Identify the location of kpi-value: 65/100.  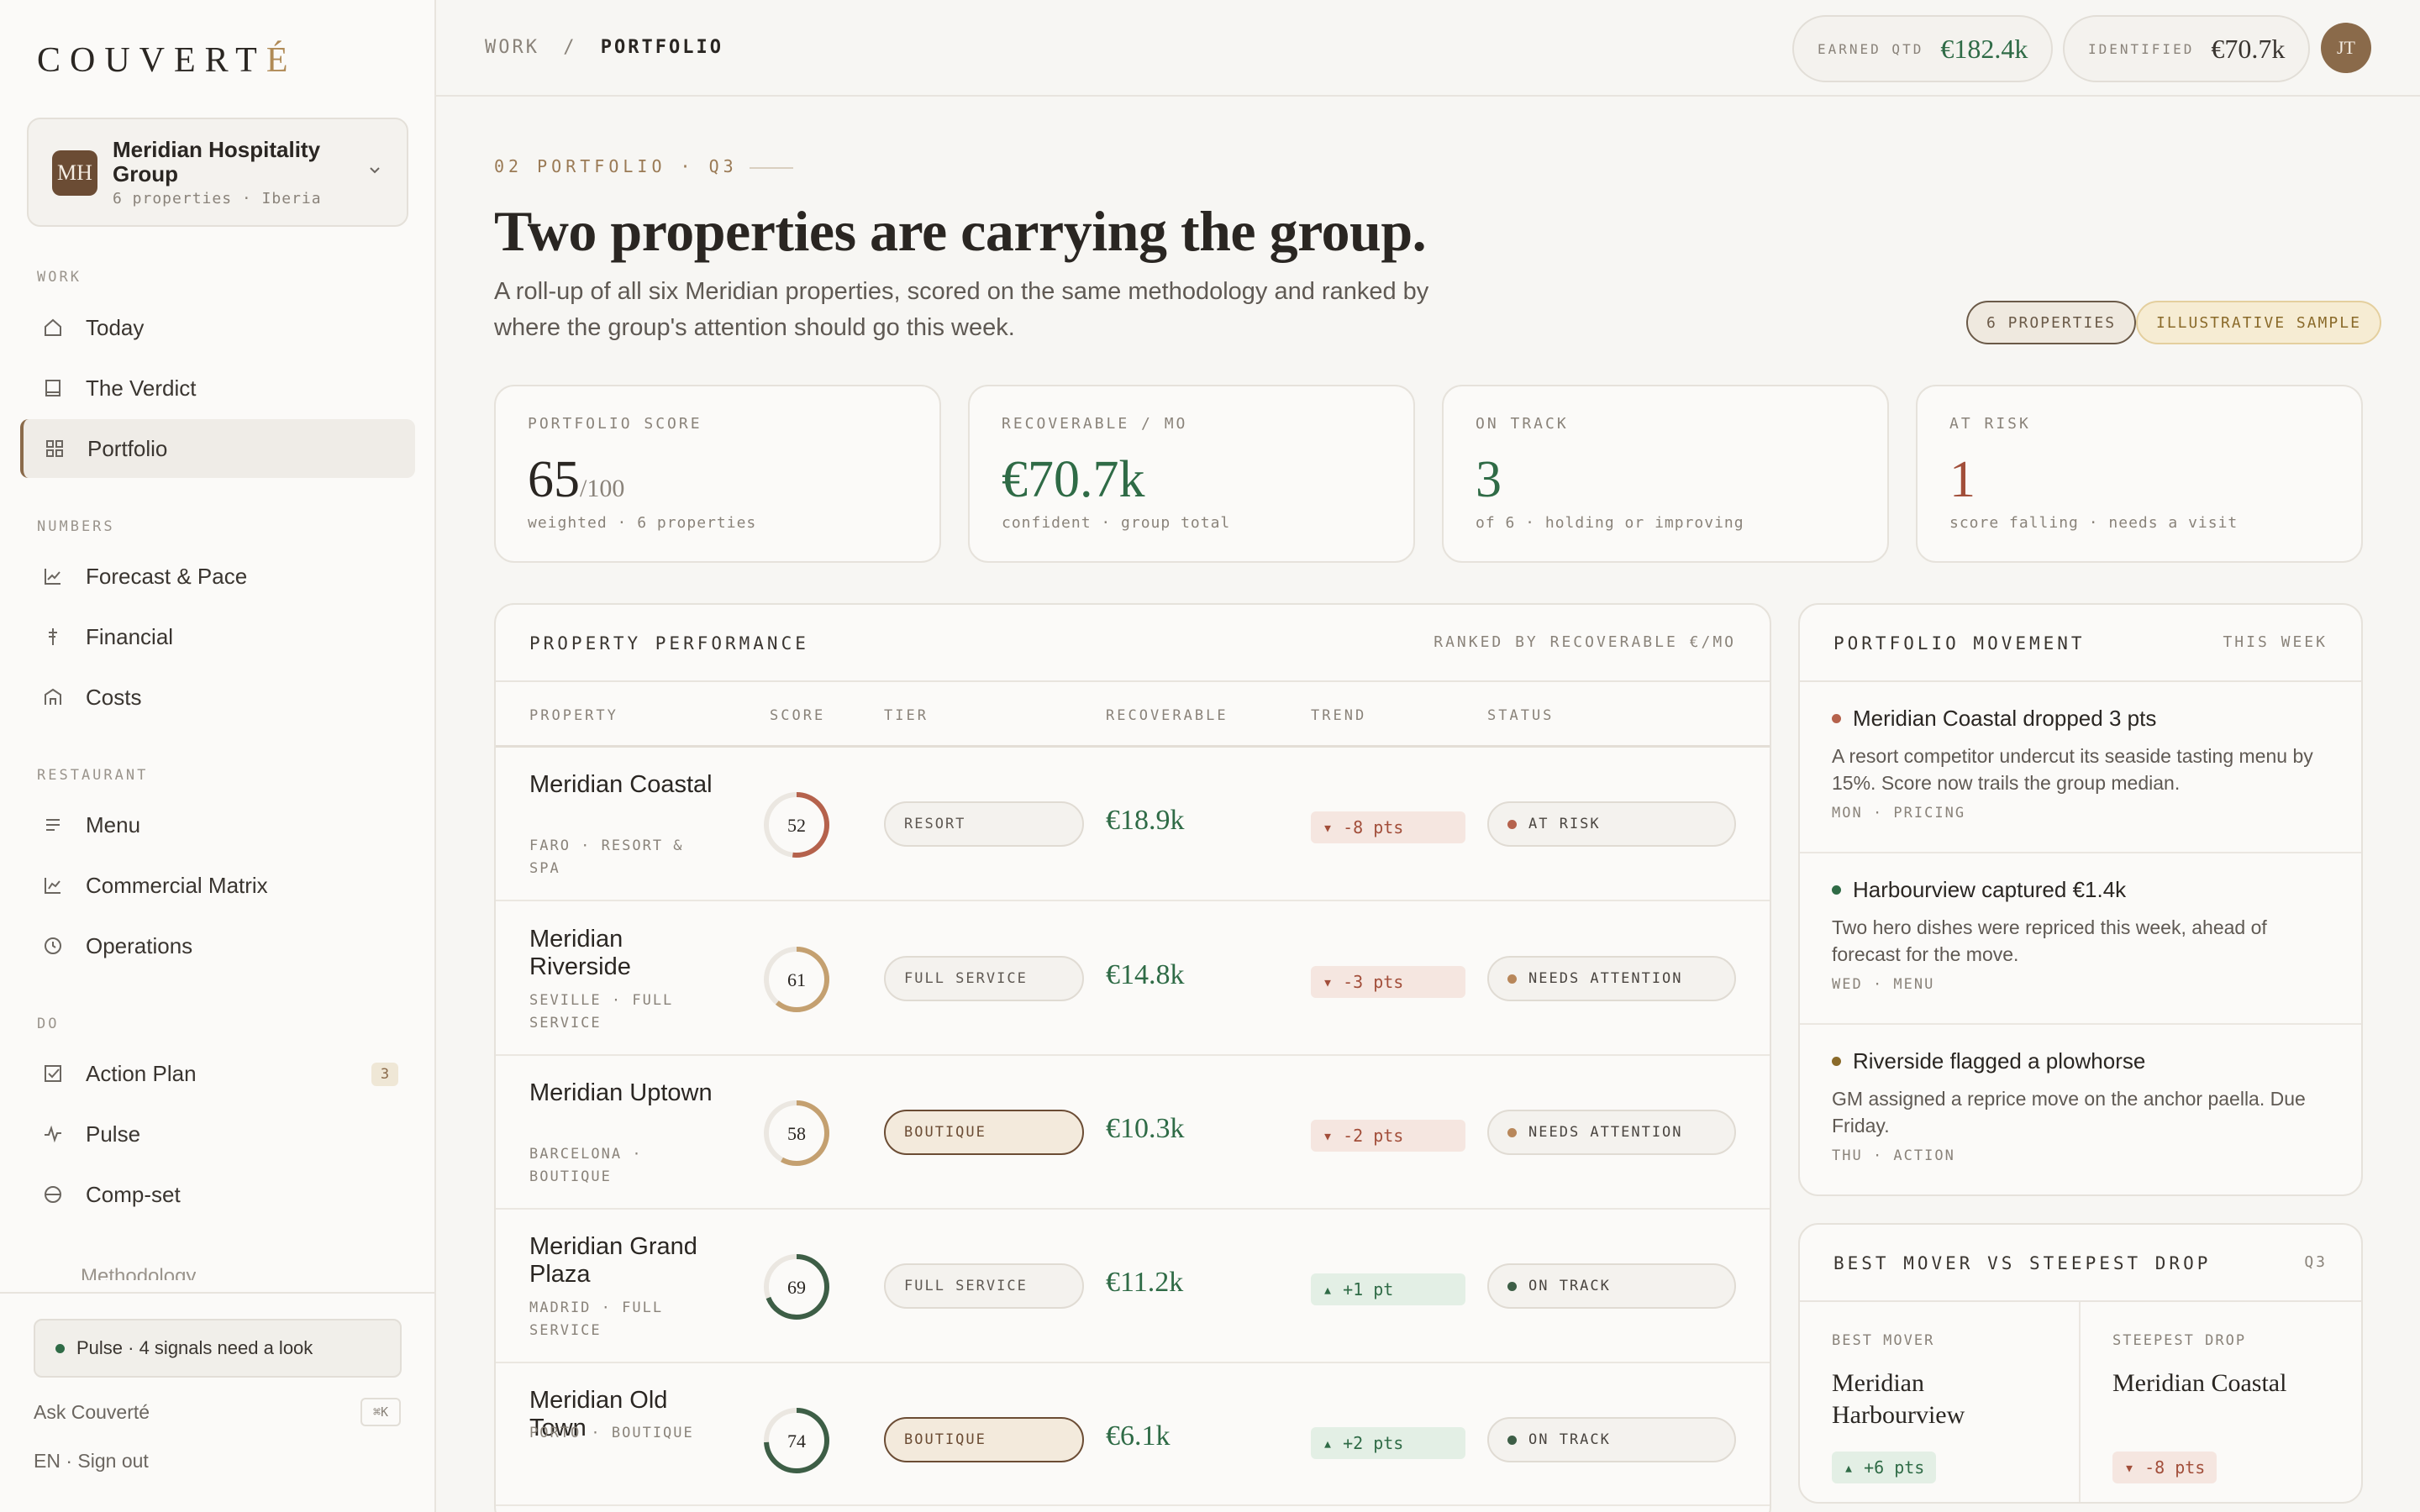
(576, 480).